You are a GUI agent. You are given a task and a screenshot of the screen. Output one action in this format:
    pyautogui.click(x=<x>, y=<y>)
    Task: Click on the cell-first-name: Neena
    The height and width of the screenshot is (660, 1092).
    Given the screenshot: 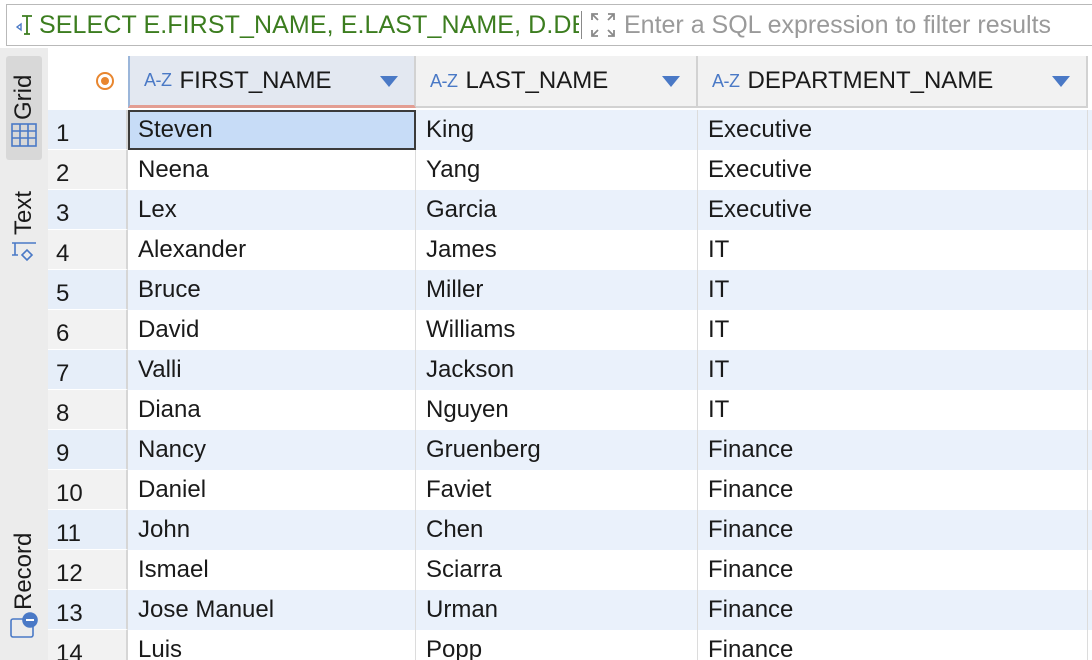 What is the action you would take?
    pyautogui.click(x=272, y=170)
    